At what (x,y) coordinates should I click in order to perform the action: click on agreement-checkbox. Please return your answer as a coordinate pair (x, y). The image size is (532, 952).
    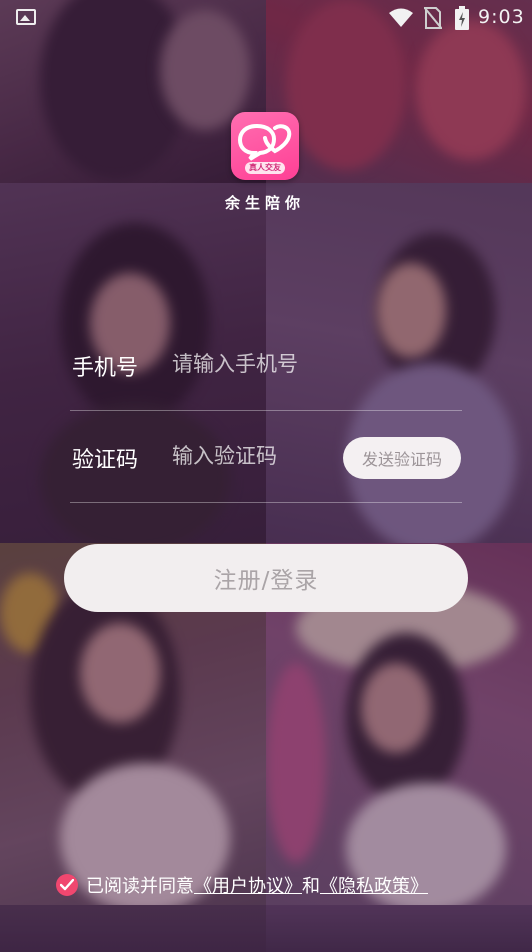
    Looking at the image, I should click on (67, 885).